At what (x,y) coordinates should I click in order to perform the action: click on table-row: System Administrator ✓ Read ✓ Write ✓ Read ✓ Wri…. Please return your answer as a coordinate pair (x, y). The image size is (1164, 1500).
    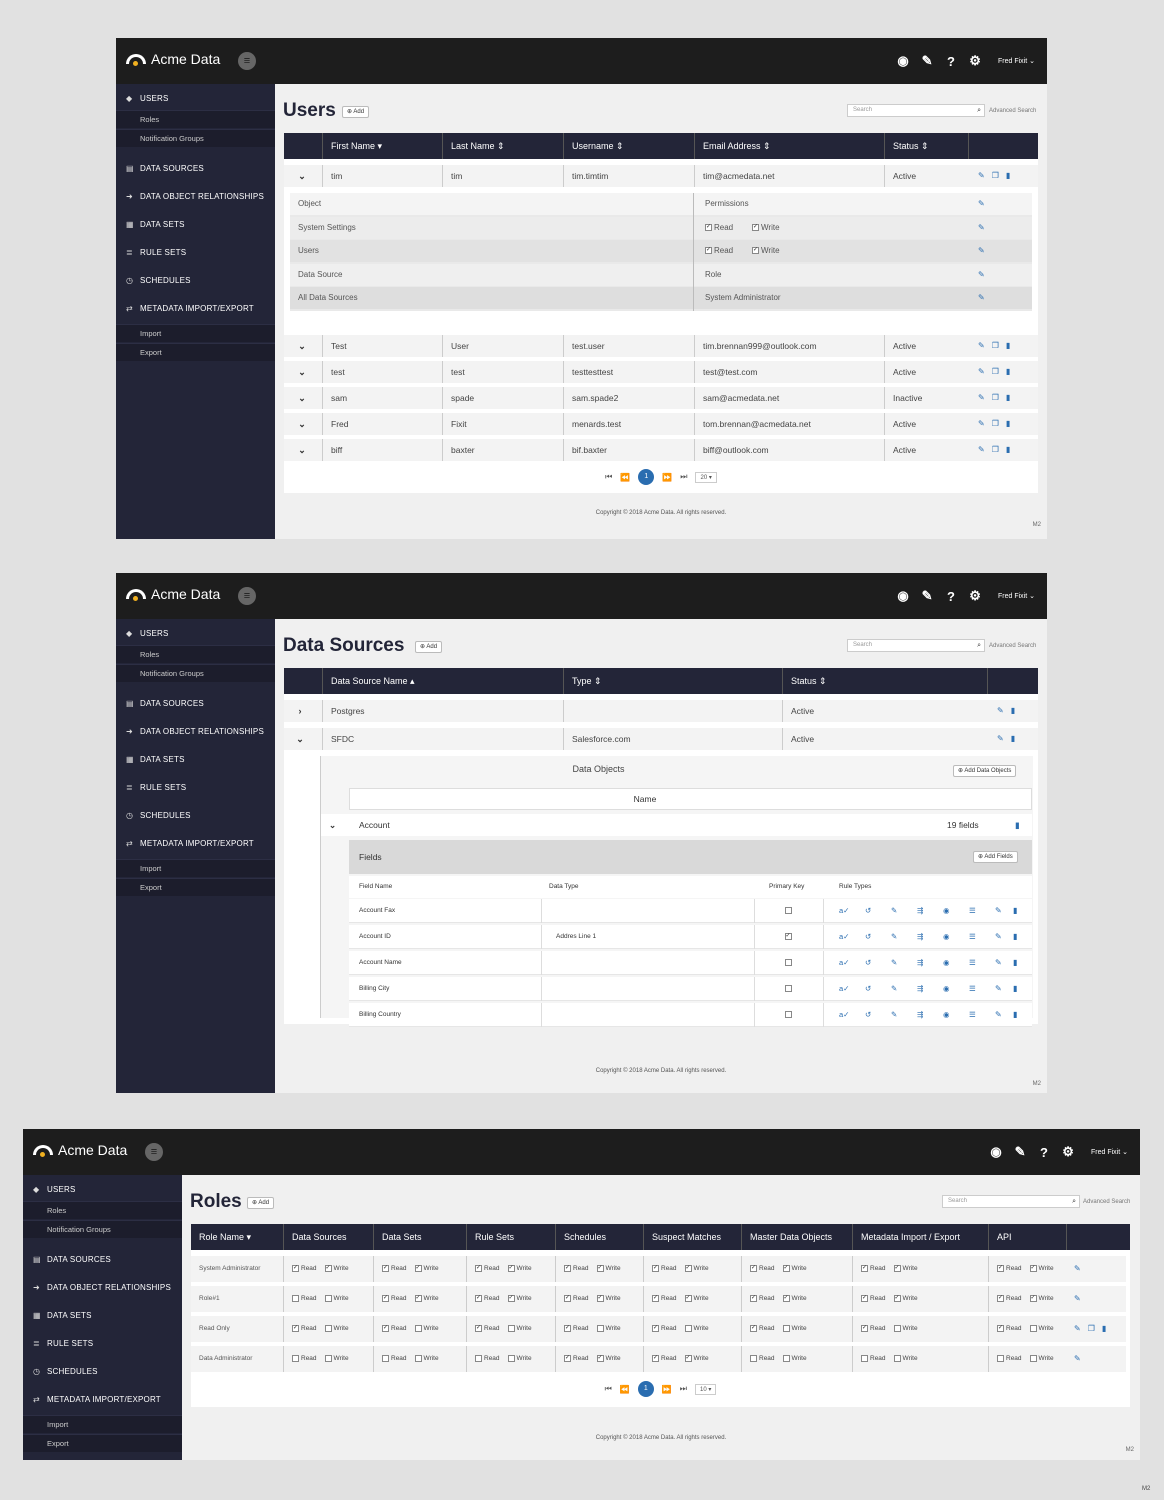
    Looking at the image, I should click on (658, 1269).